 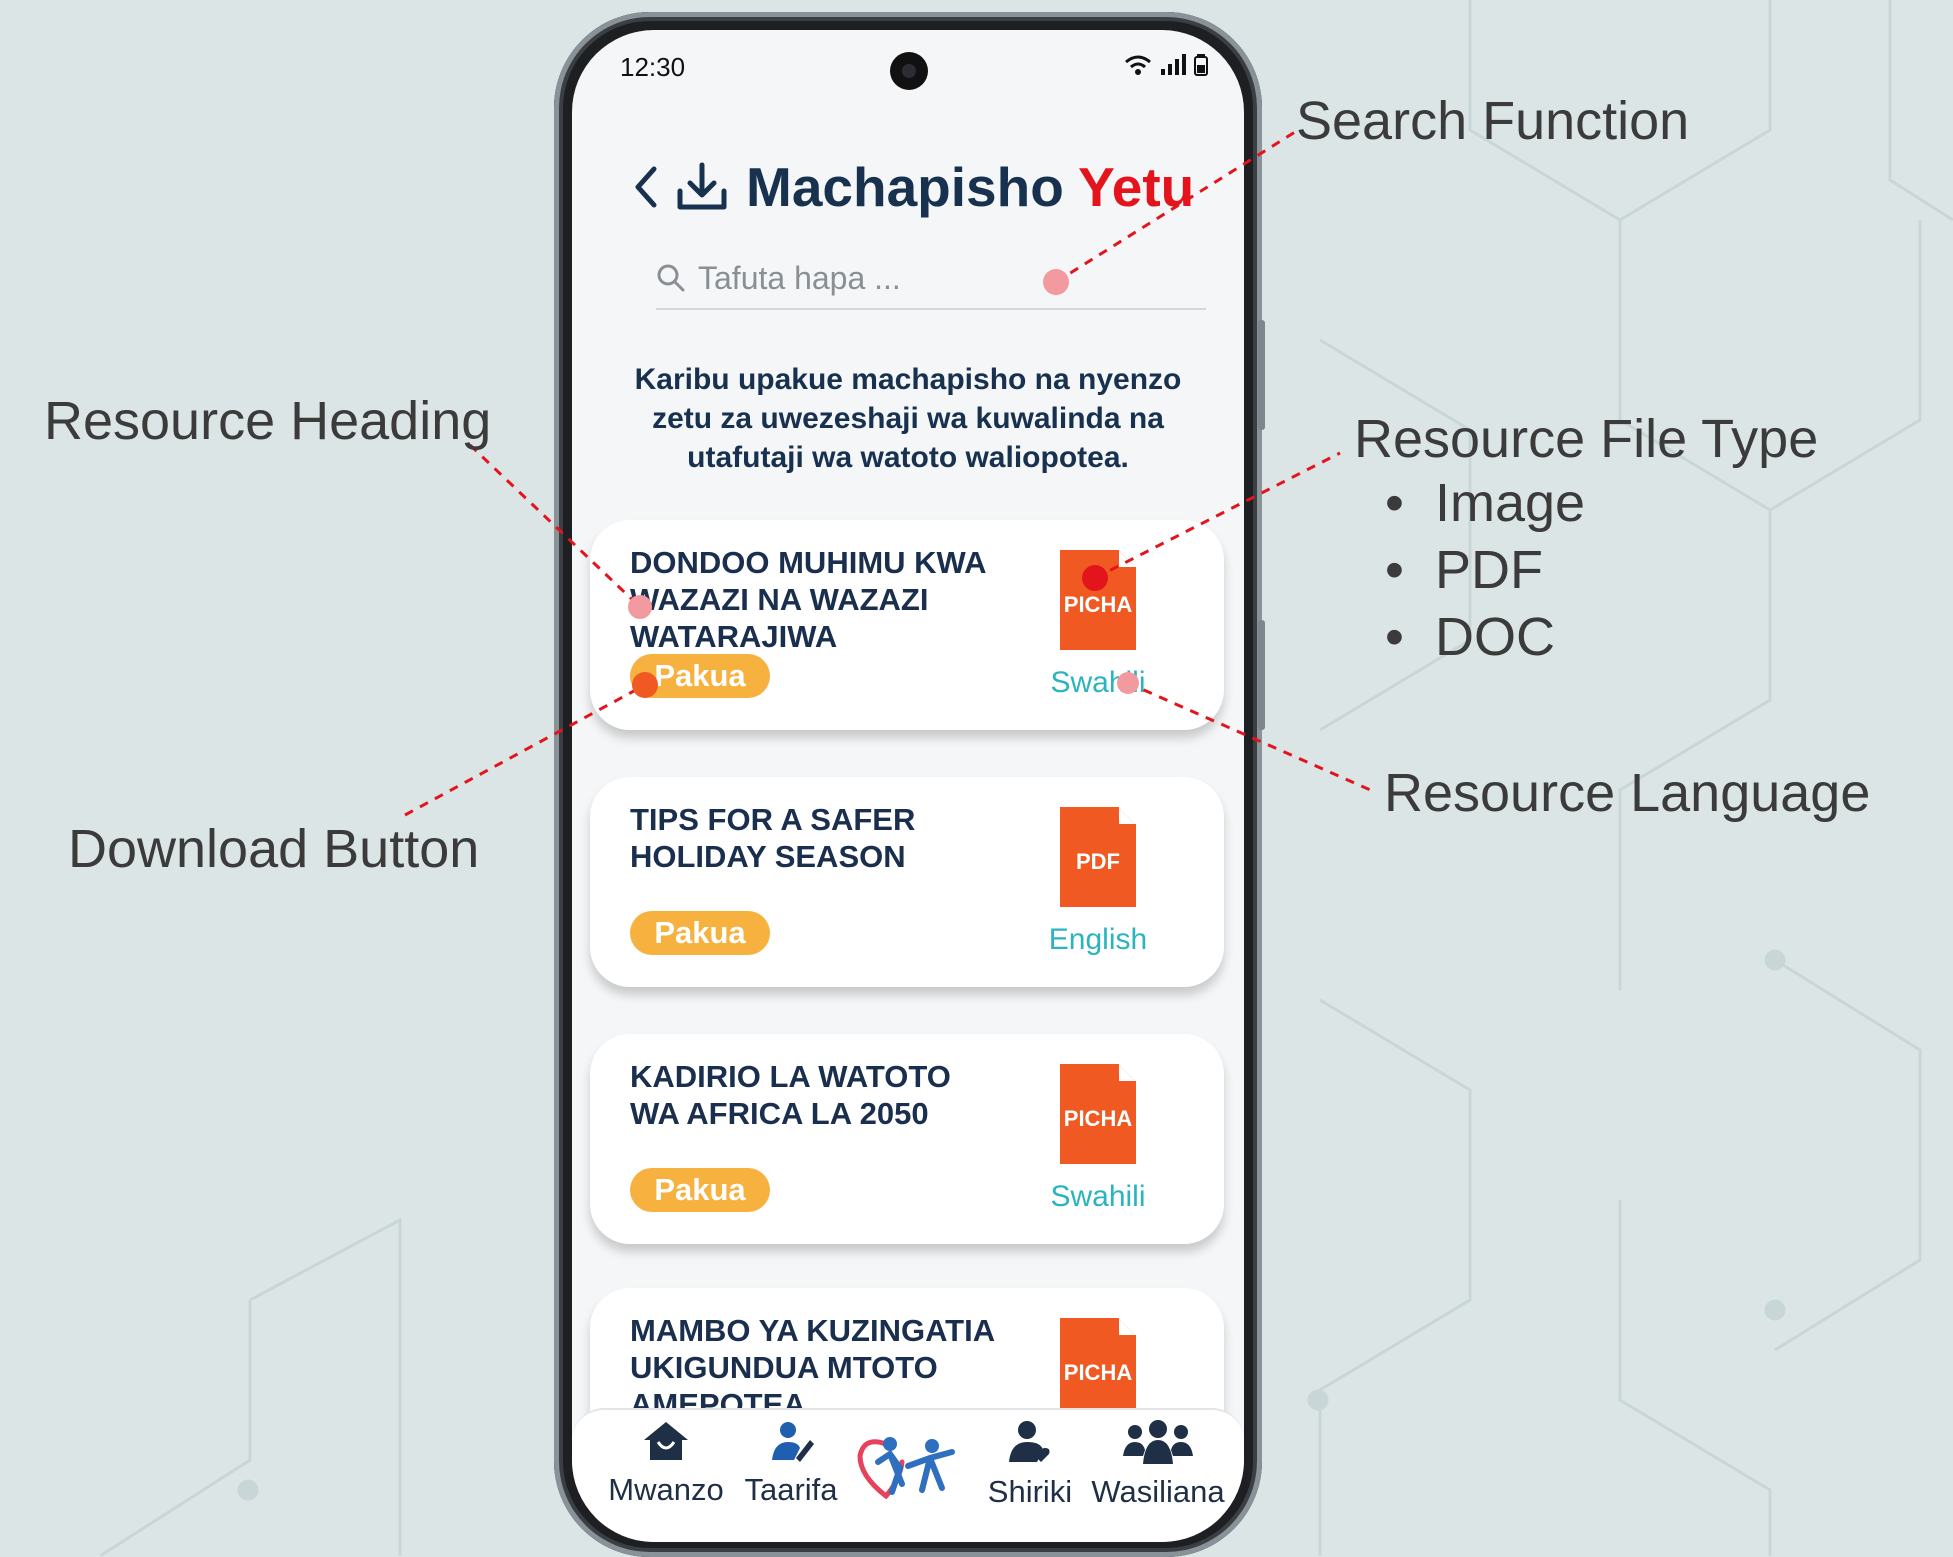 I want to click on resource-heading: TIPS FOR A SAFER HOLIDAY SEASON, so click(x=773, y=838).